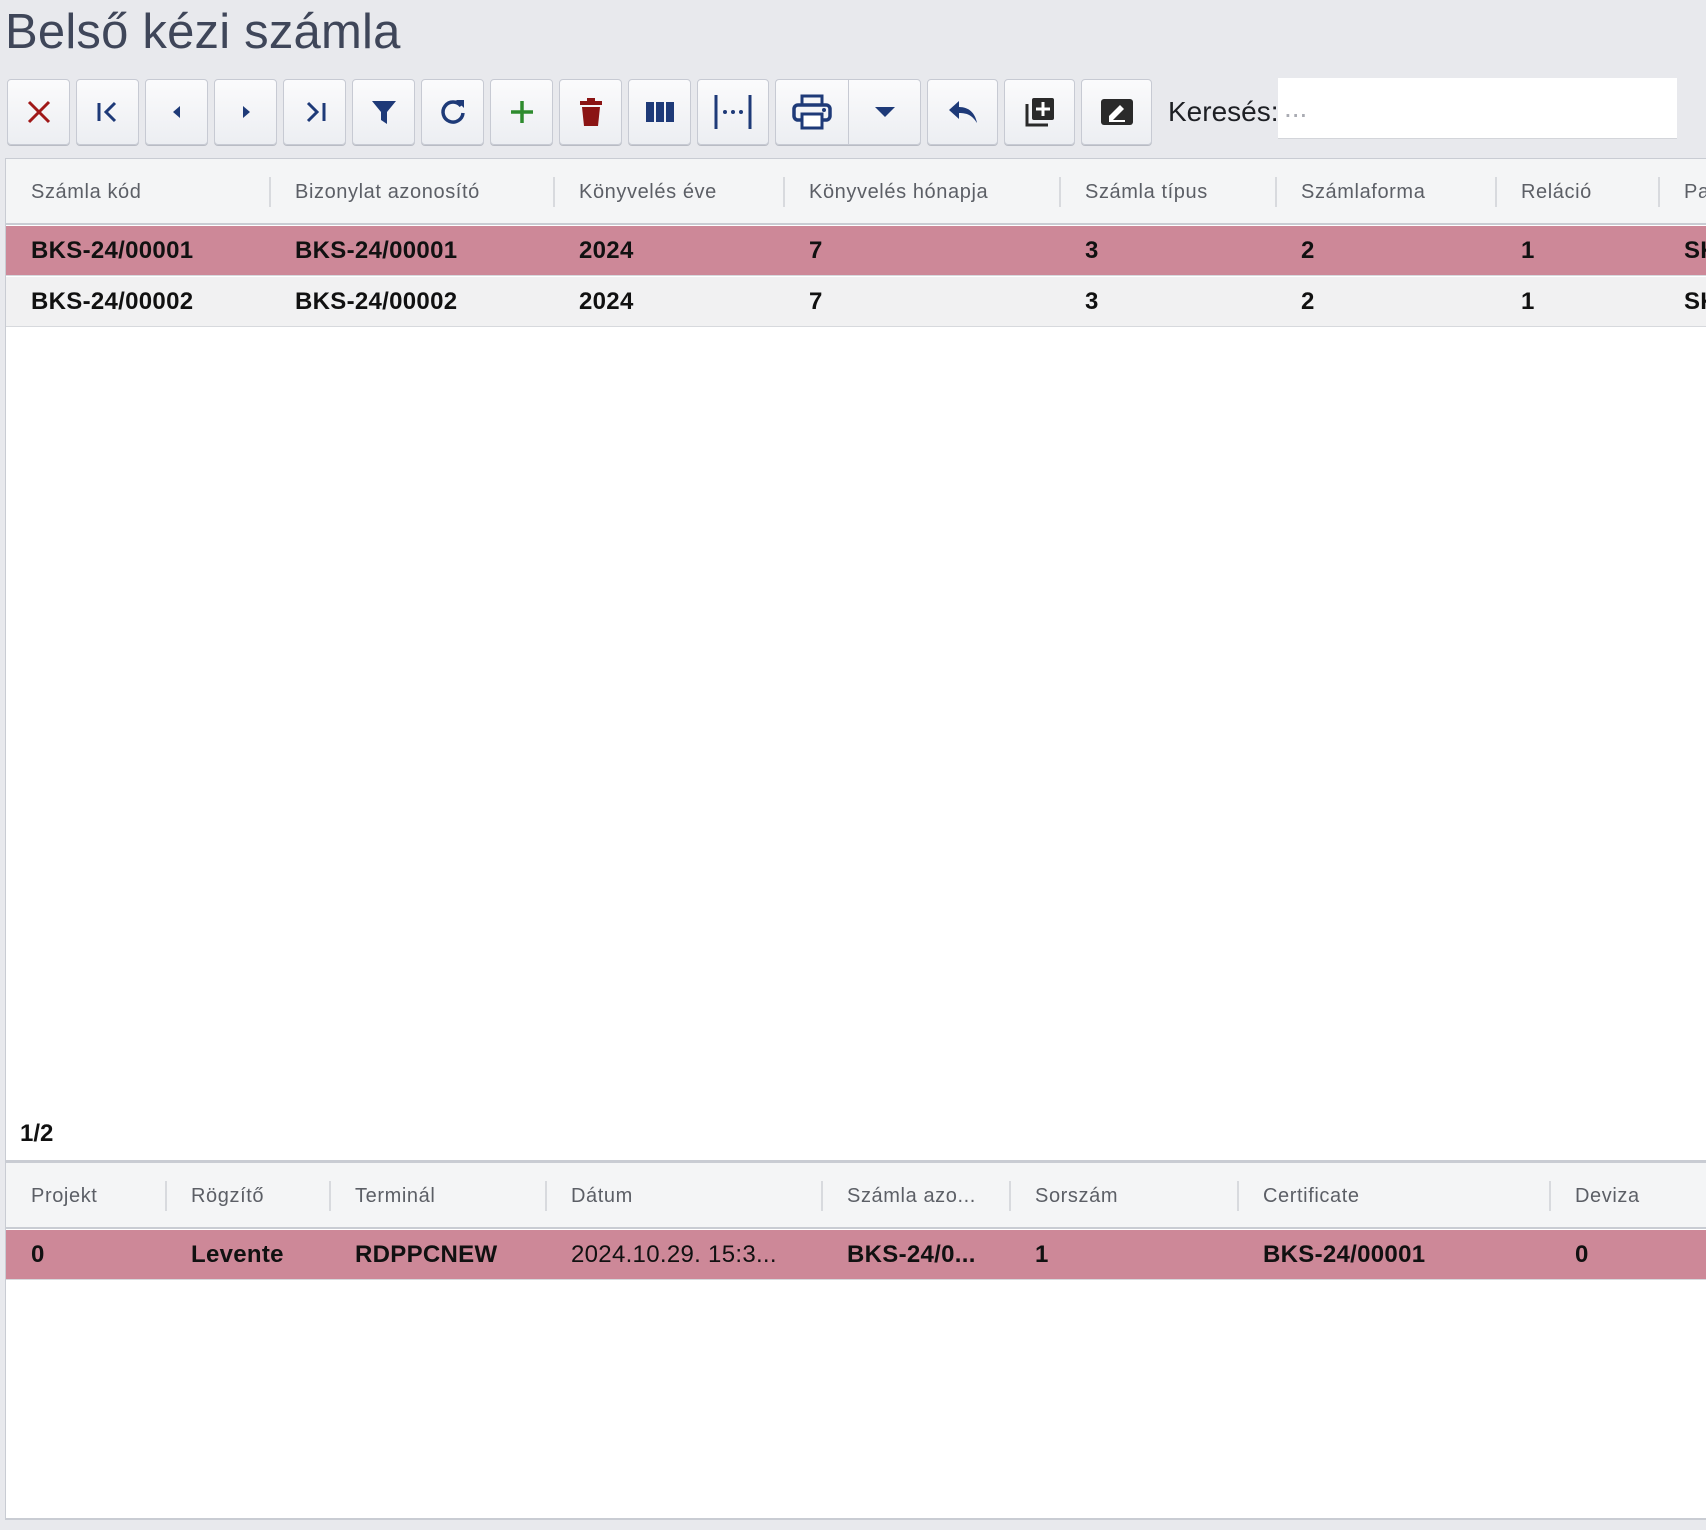 This screenshot has height=1530, width=1706. I want to click on add-icon, so click(521, 112).